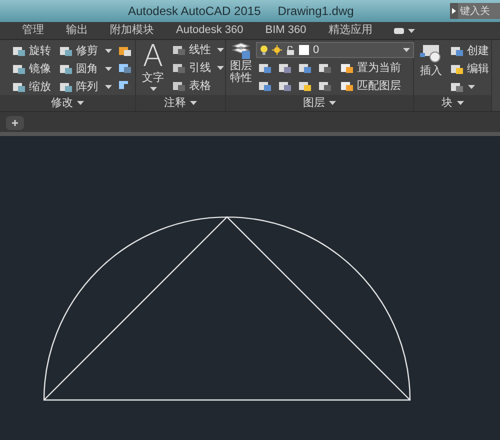 Image resolution: width=500 pixels, height=440 pixels. What do you see at coordinates (31, 87) in the screenshot?
I see `tool-button: 缩放` at bounding box center [31, 87].